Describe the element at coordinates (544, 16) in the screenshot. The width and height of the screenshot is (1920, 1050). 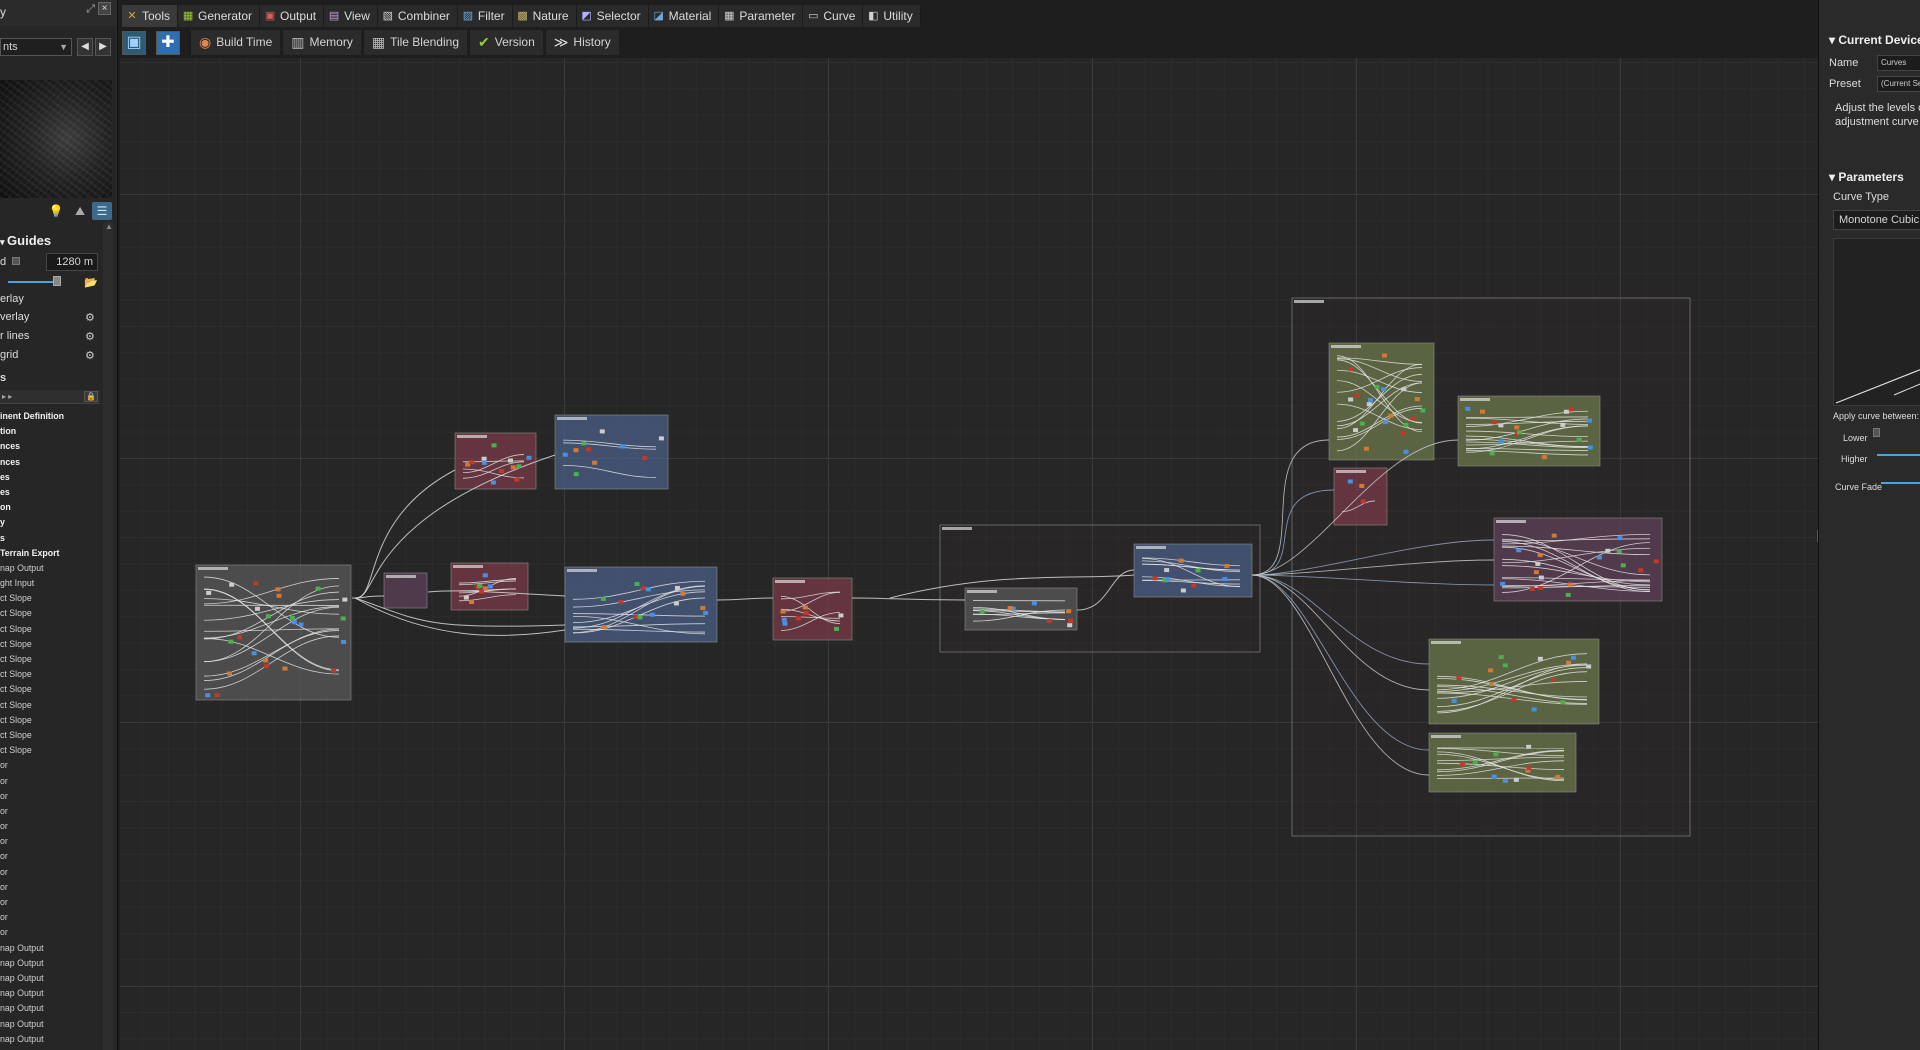
I see `tab-nature: ▩ Nature` at that location.